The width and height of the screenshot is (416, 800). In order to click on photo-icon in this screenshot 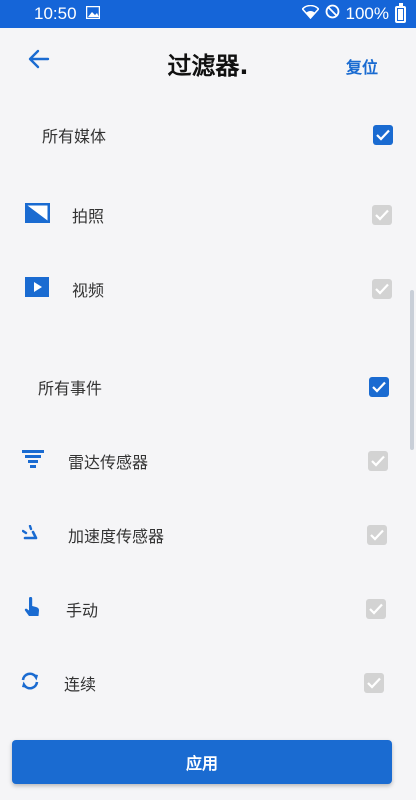, I will do `click(37, 215)`.